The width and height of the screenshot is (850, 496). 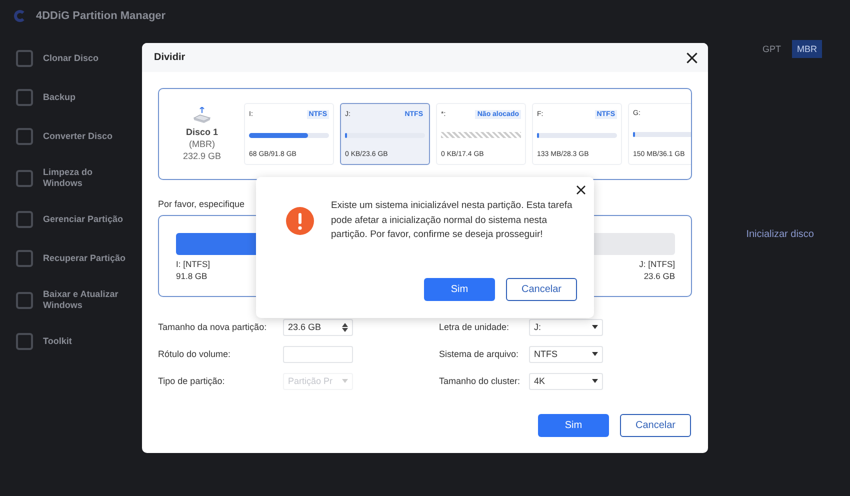 I want to click on sidebar-item: Recuperar Partição, so click(x=75, y=258).